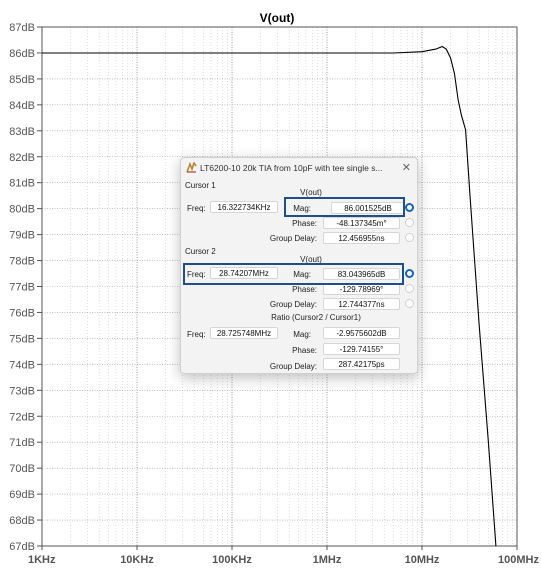  Describe the element at coordinates (196, 208) in the screenshot. I see `cursor1-freq-label: Freq:` at that location.